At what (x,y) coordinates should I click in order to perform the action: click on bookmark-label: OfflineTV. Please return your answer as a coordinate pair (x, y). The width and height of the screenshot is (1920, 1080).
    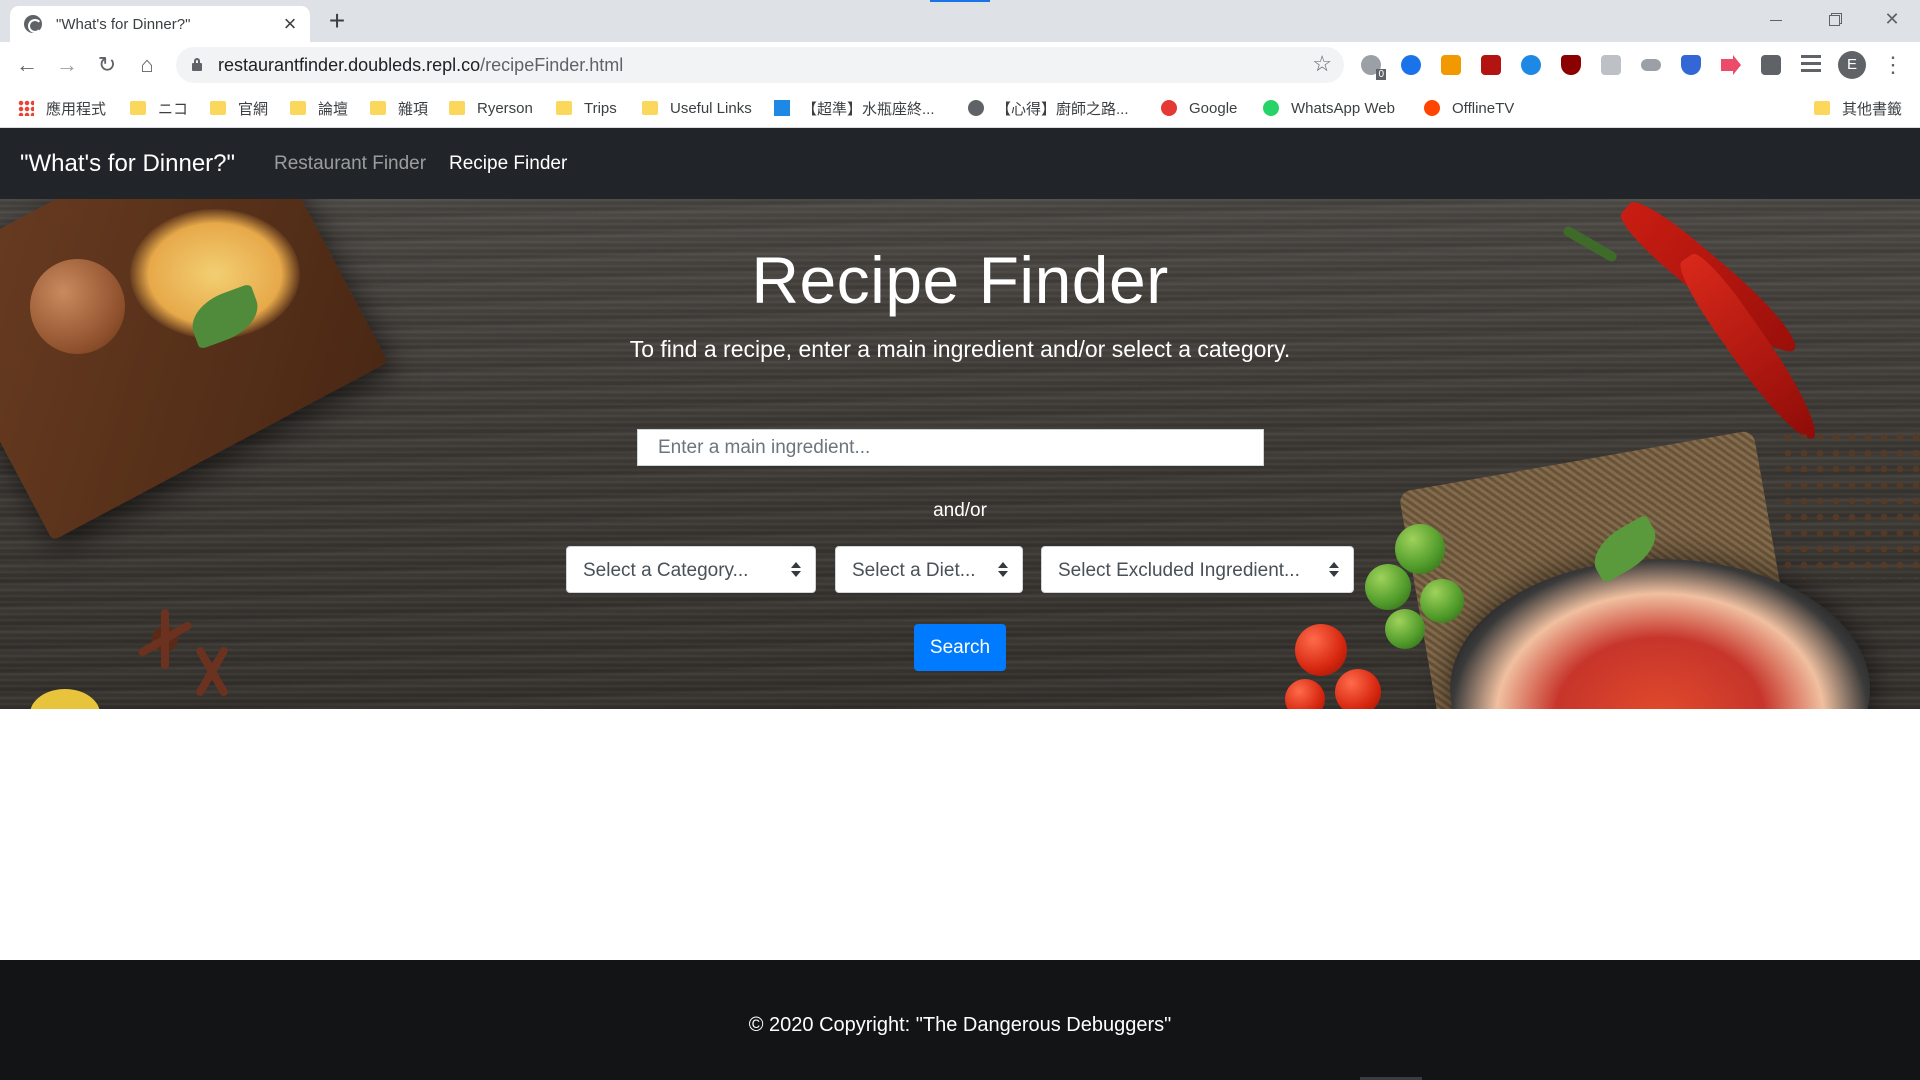
    Looking at the image, I should click on (1483, 108).